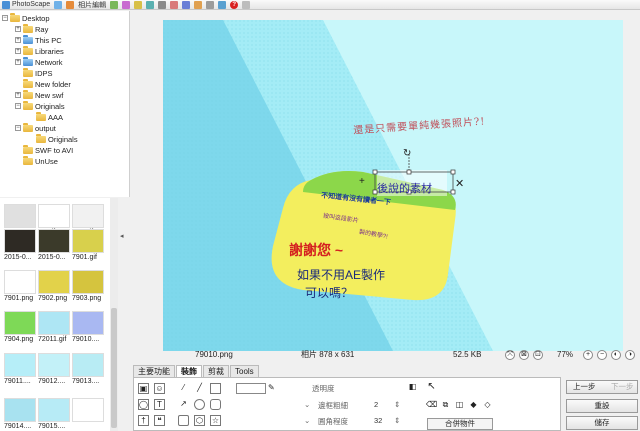  I want to click on thumbnail-item: 7901.png, so click(21, 286).